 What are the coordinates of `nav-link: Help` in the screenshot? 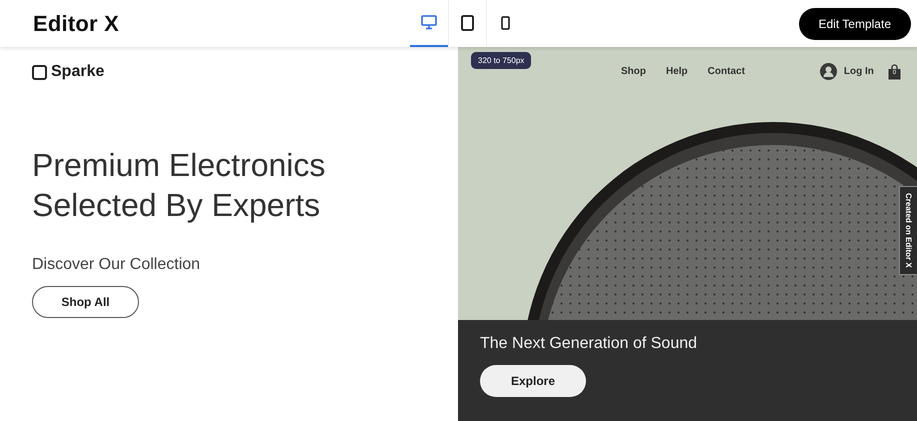 It's located at (677, 71).